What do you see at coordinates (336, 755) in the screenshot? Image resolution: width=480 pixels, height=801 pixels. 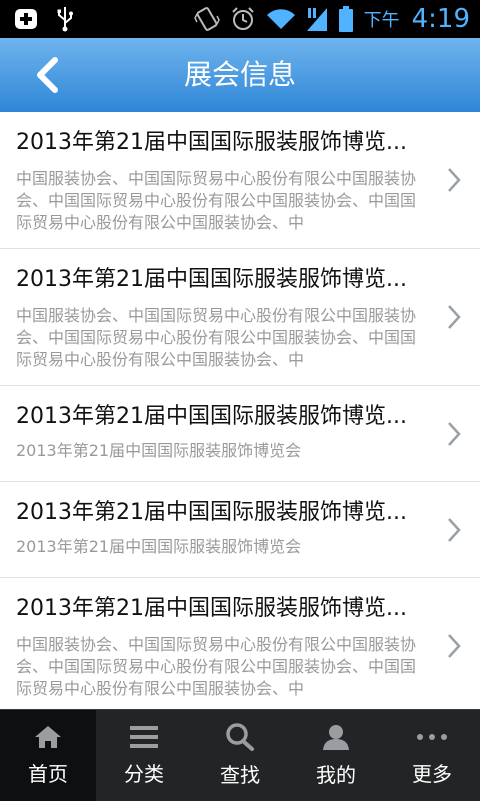 I see `tab-mine: 我的` at bounding box center [336, 755].